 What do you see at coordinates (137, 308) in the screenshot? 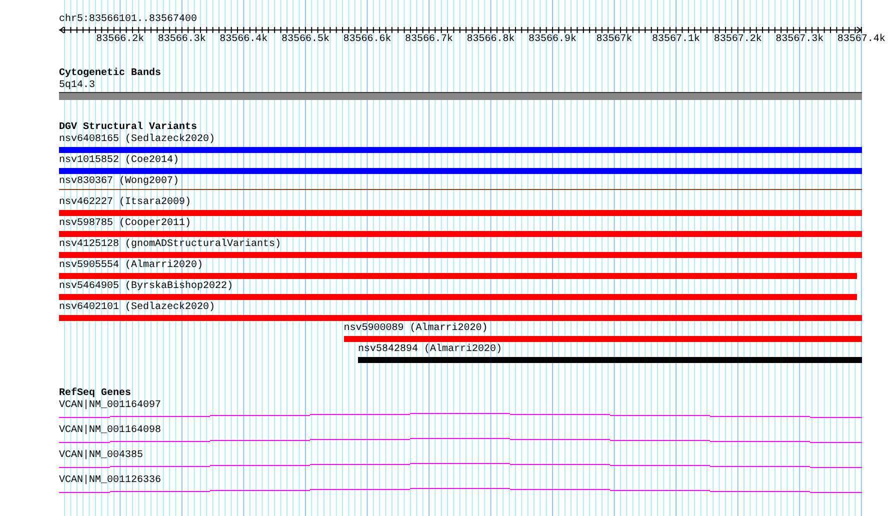
I see `variant-label: nsv6402101 (Sedlazeck2020)` at bounding box center [137, 308].